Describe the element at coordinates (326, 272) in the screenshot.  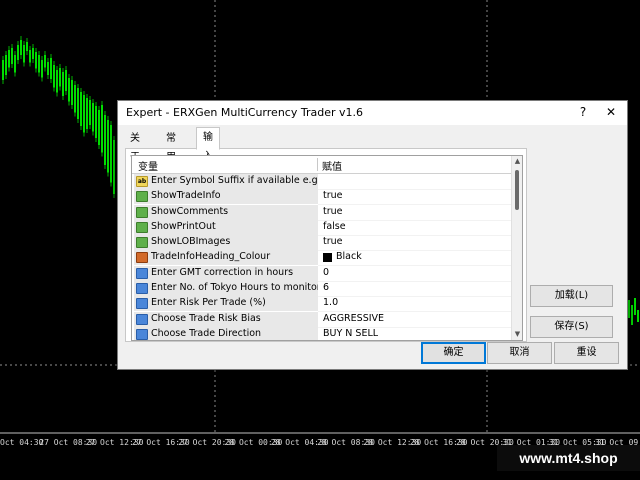
I see `parameter-value: 0` at that location.